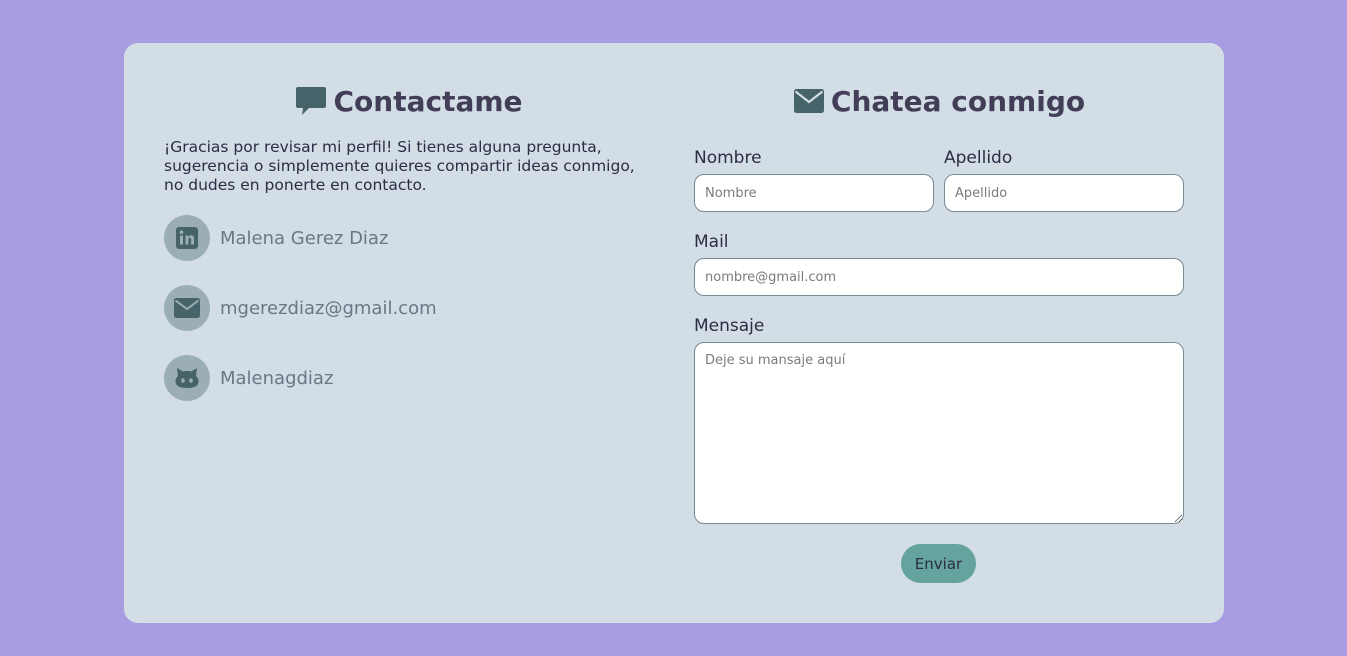 Image resolution: width=1347 pixels, height=656 pixels. Describe the element at coordinates (814, 193) in the screenshot. I see `nombre-input` at that location.